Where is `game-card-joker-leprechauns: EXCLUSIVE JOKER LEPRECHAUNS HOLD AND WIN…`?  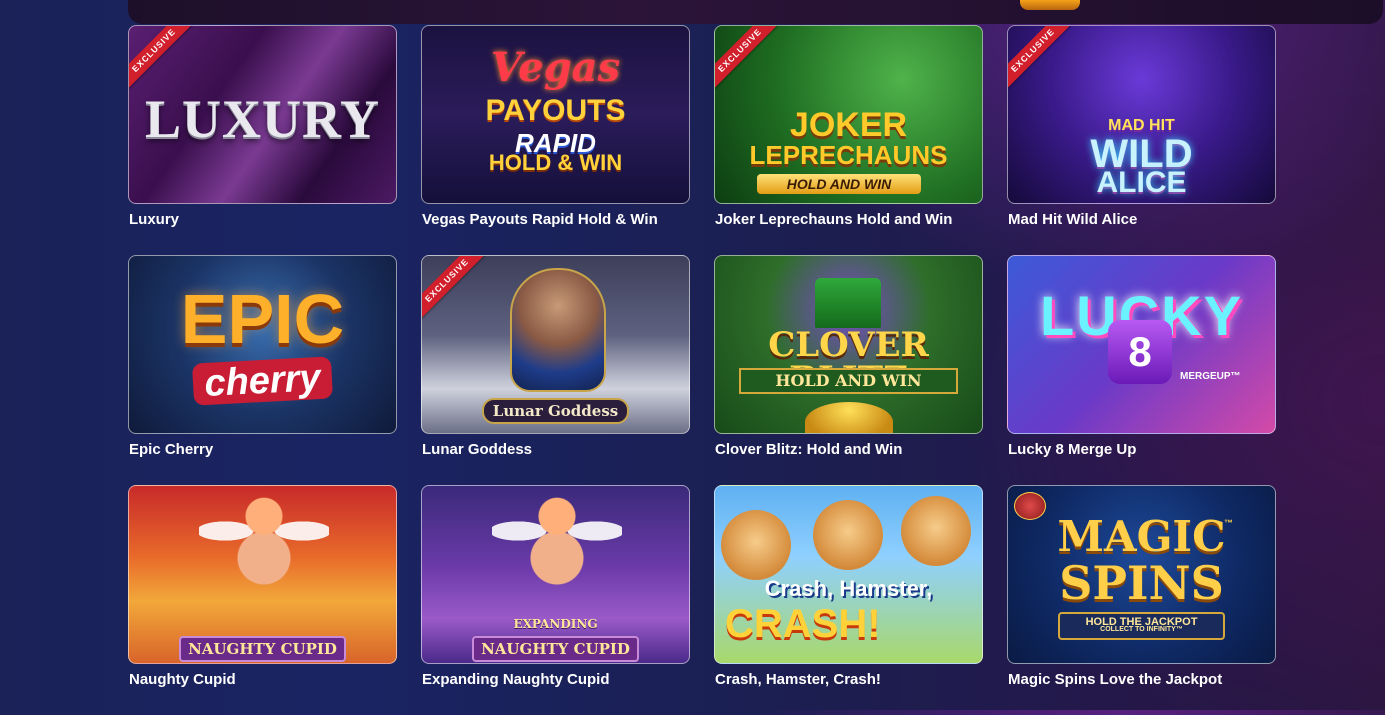 game-card-joker-leprechauns: EXCLUSIVE JOKER LEPRECHAUNS HOLD AND WIN… is located at coordinates (848, 140).